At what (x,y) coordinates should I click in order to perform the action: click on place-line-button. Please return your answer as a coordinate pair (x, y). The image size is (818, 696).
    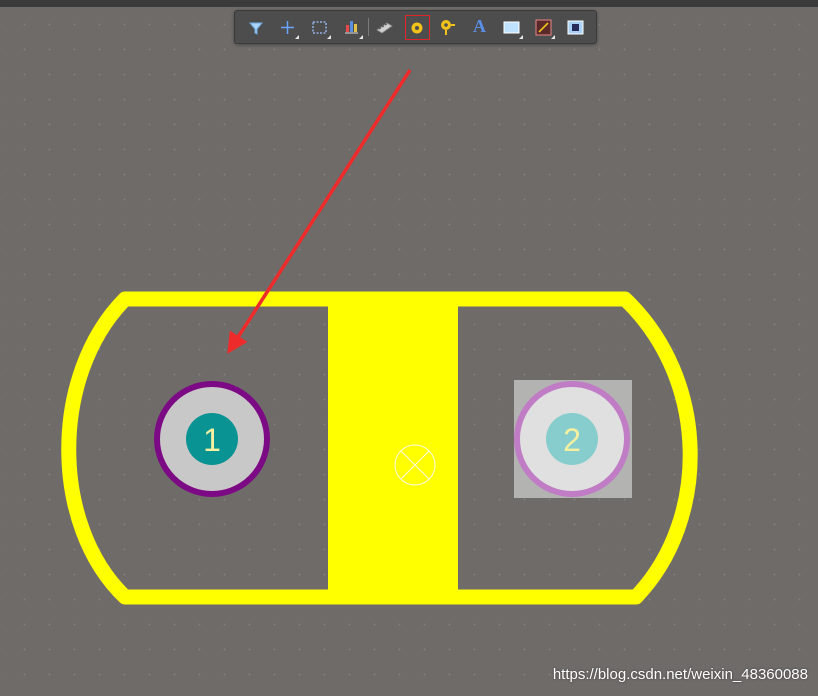
    Looking at the image, I should click on (543, 27).